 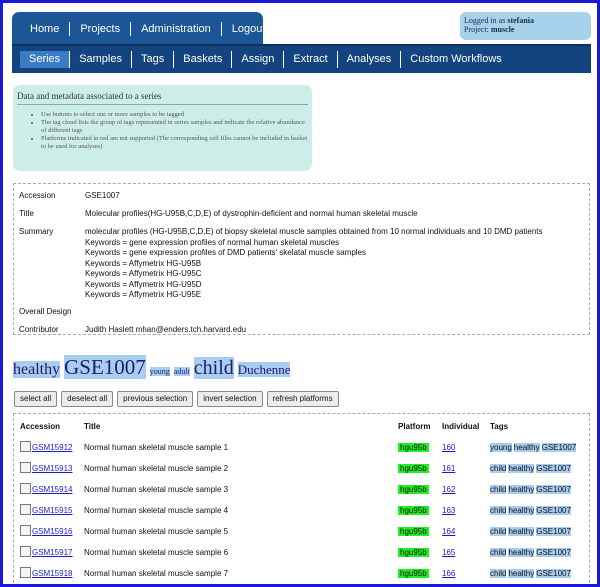 I want to click on select-all-button: select all, so click(x=36, y=399).